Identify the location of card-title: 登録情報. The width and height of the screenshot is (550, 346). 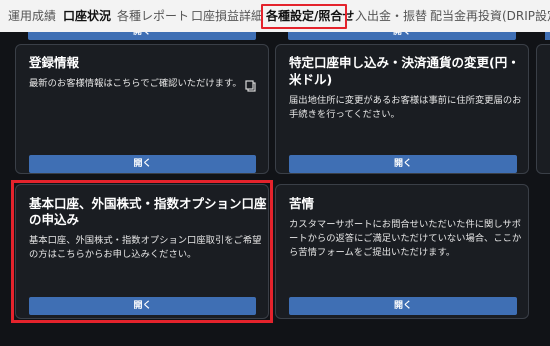
(54, 62).